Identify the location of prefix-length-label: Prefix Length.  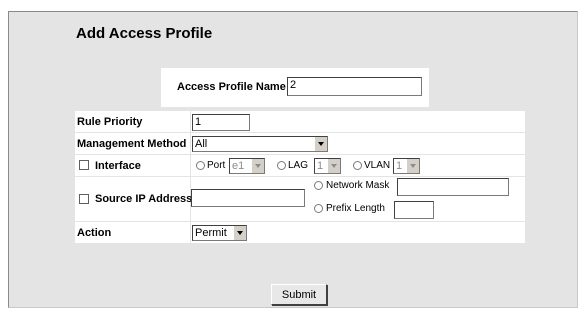
(355, 208).